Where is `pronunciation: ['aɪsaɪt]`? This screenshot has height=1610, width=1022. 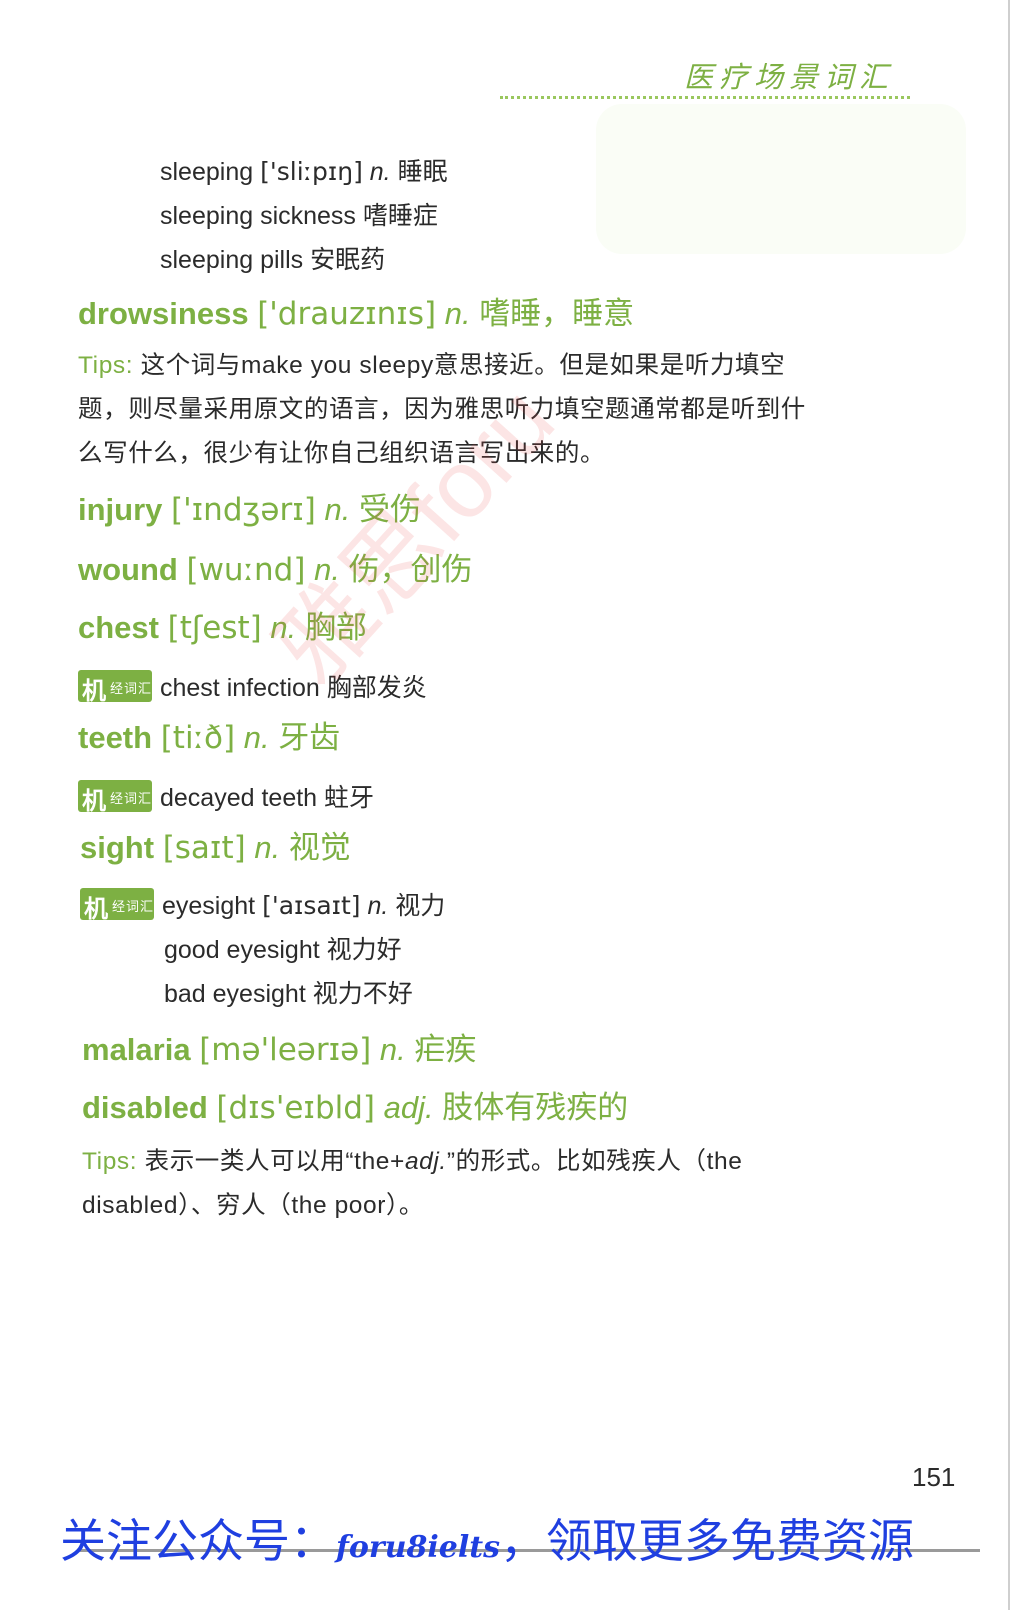
pronunciation: ['aɪsaɪt] is located at coordinates (311, 905).